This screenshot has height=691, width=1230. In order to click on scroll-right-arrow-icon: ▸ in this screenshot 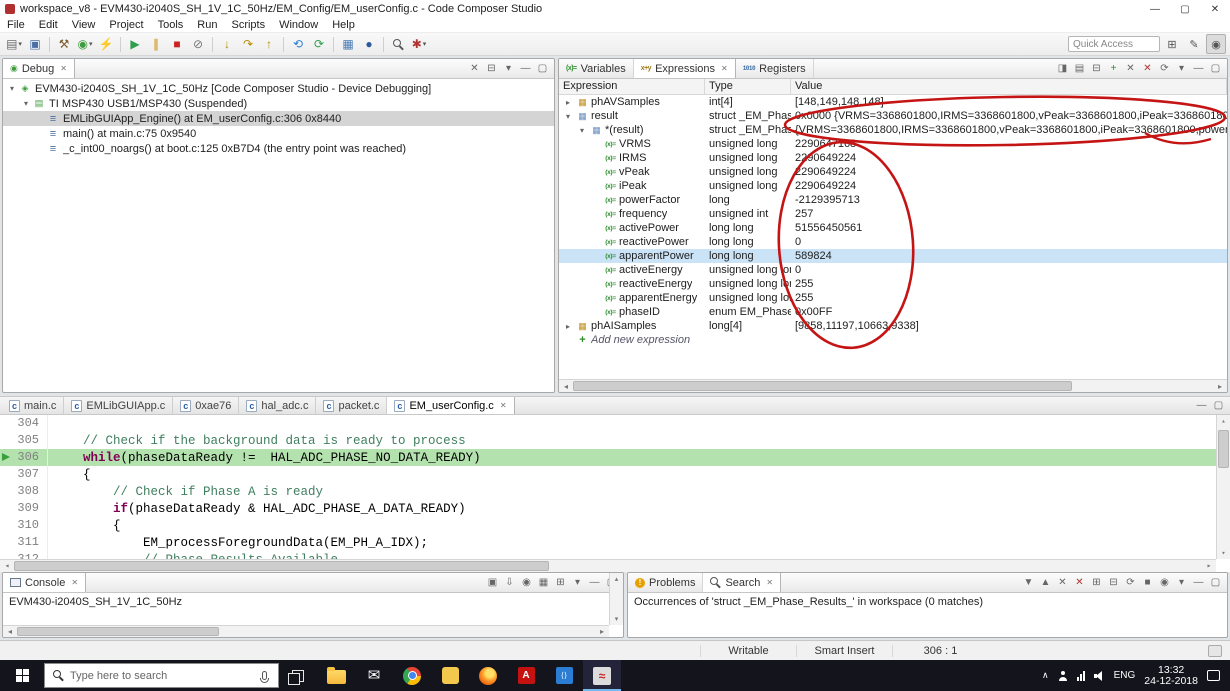, I will do `click(1209, 566)`.